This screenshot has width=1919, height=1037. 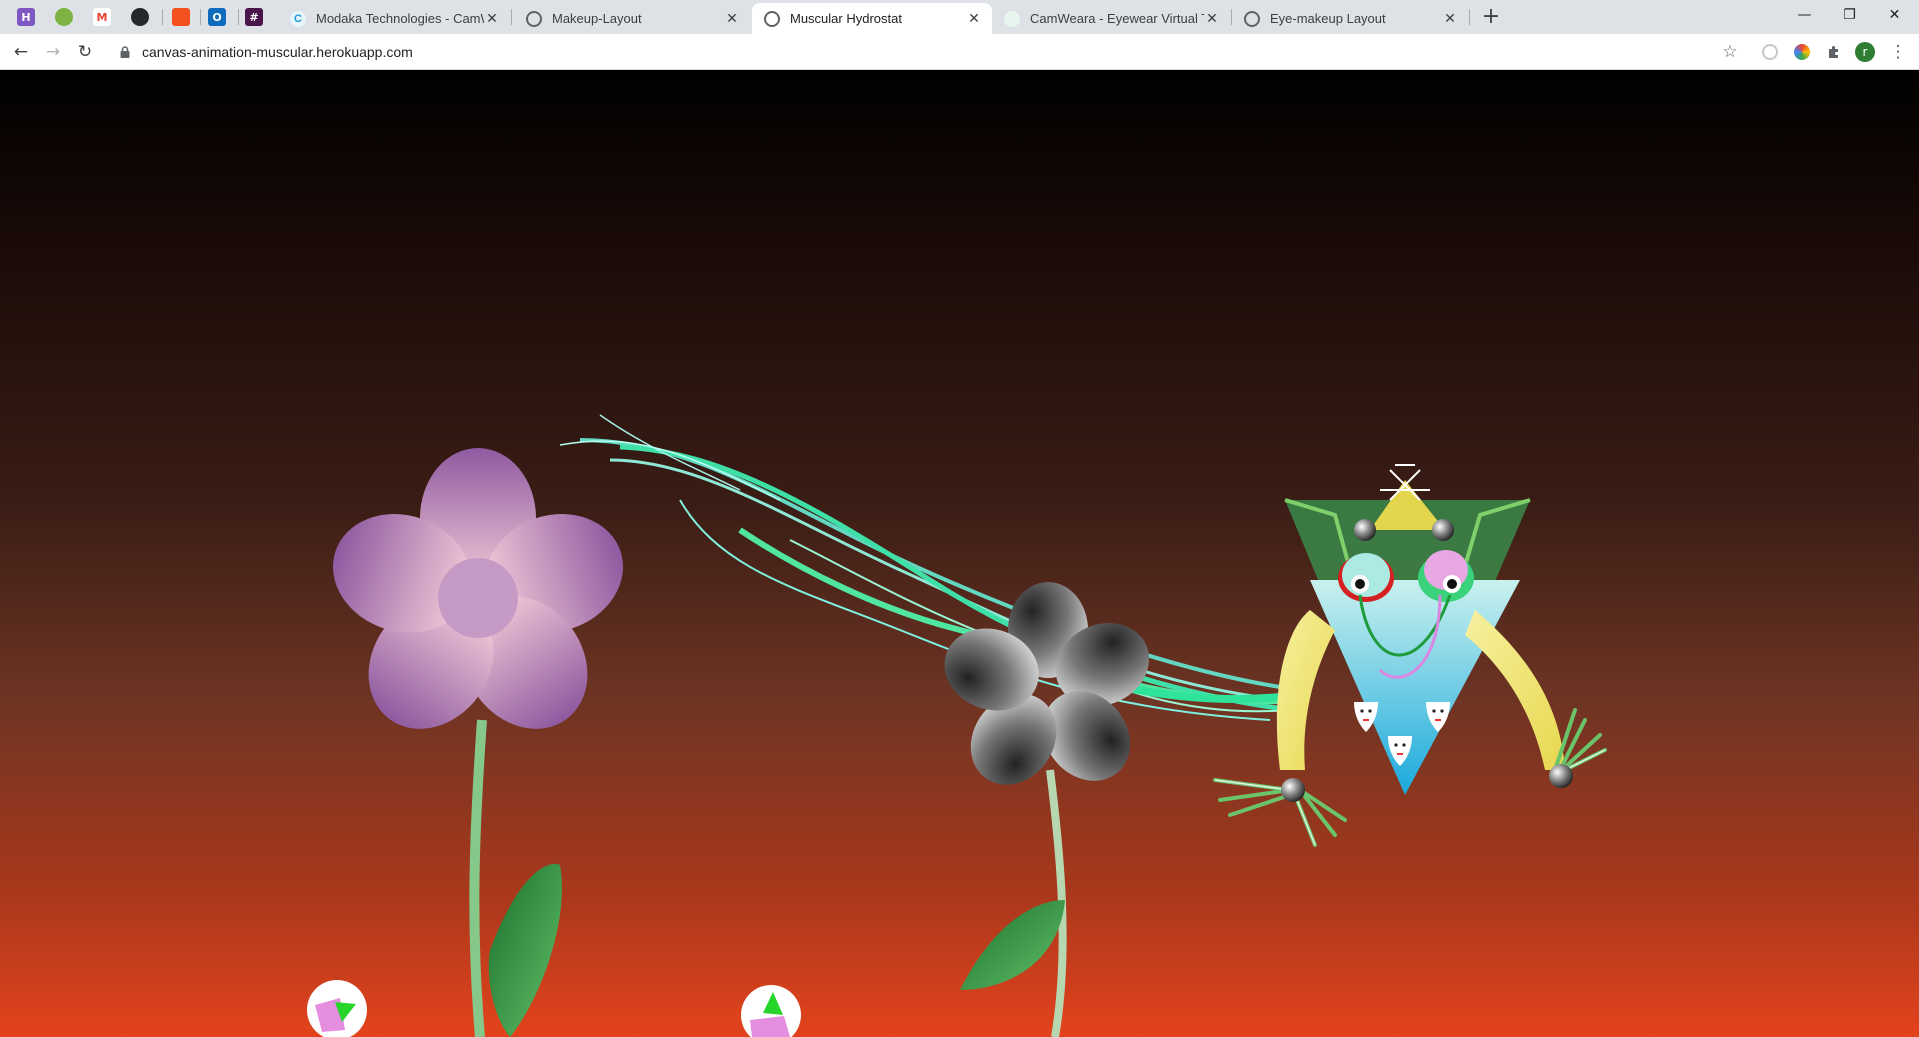 What do you see at coordinates (1012, 18) in the screenshot?
I see `camweara-icon` at bounding box center [1012, 18].